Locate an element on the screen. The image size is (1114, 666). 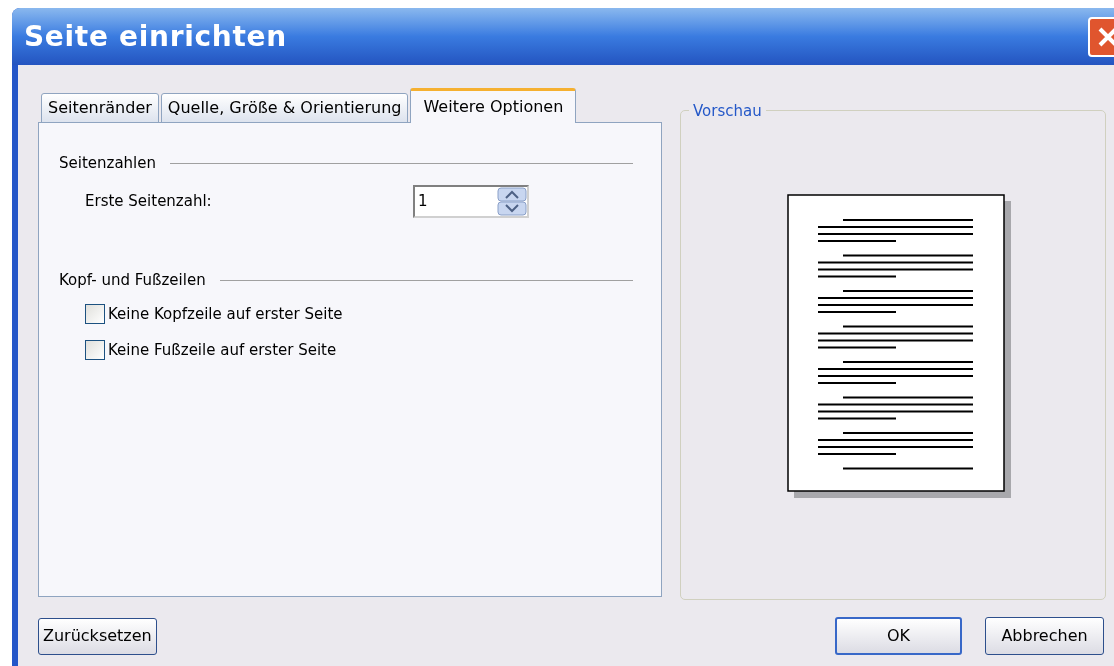
checkbox-label: Keine Kopfzeile auf erster Seite is located at coordinates (225, 314).